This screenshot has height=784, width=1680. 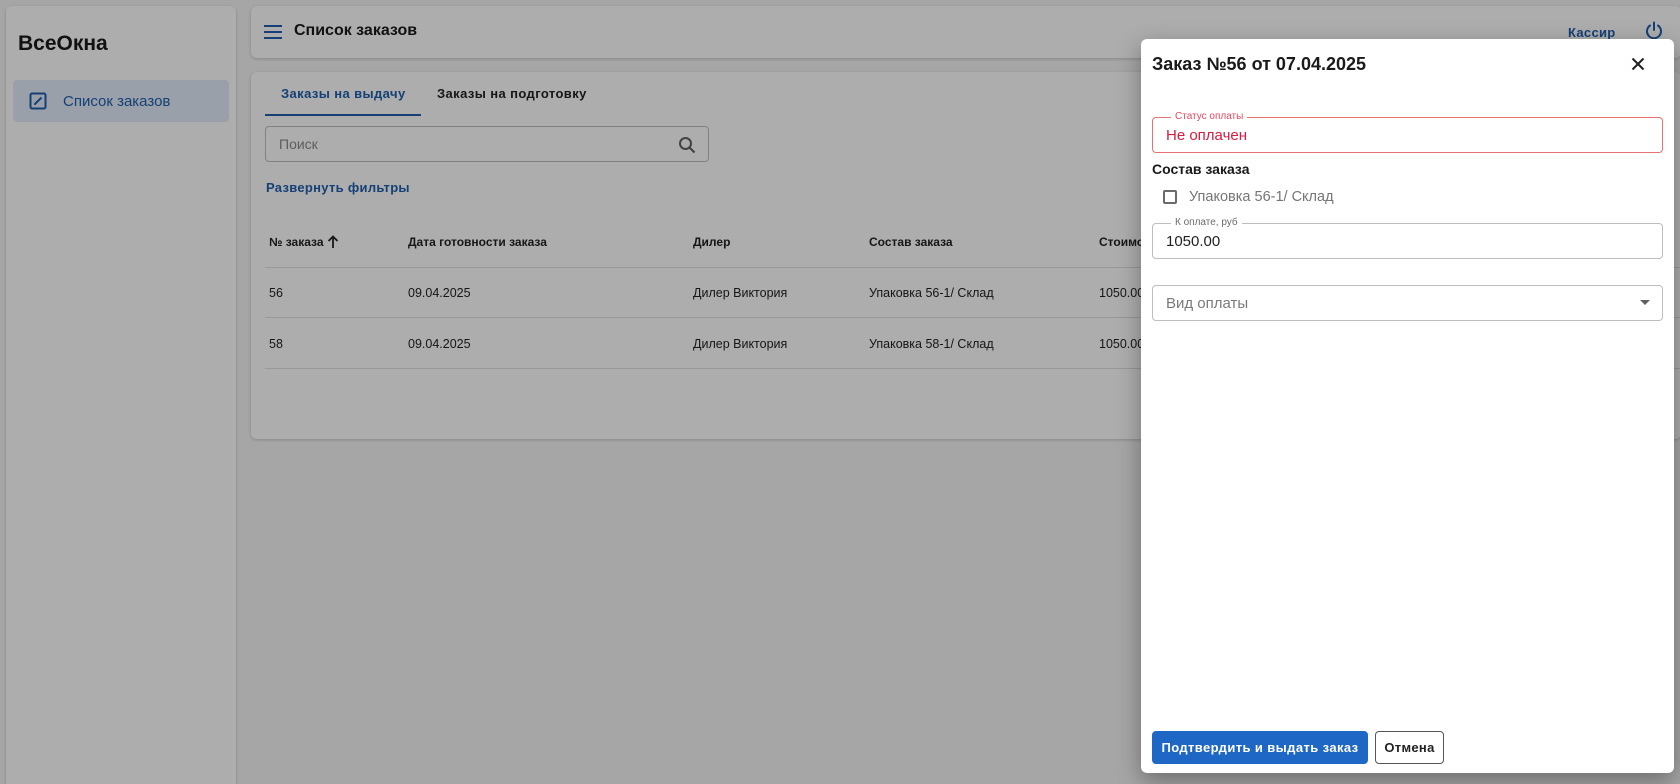 What do you see at coordinates (1261, 197) in the screenshot?
I see `composition-item-label: Упаковка 56-1/ Склад` at bounding box center [1261, 197].